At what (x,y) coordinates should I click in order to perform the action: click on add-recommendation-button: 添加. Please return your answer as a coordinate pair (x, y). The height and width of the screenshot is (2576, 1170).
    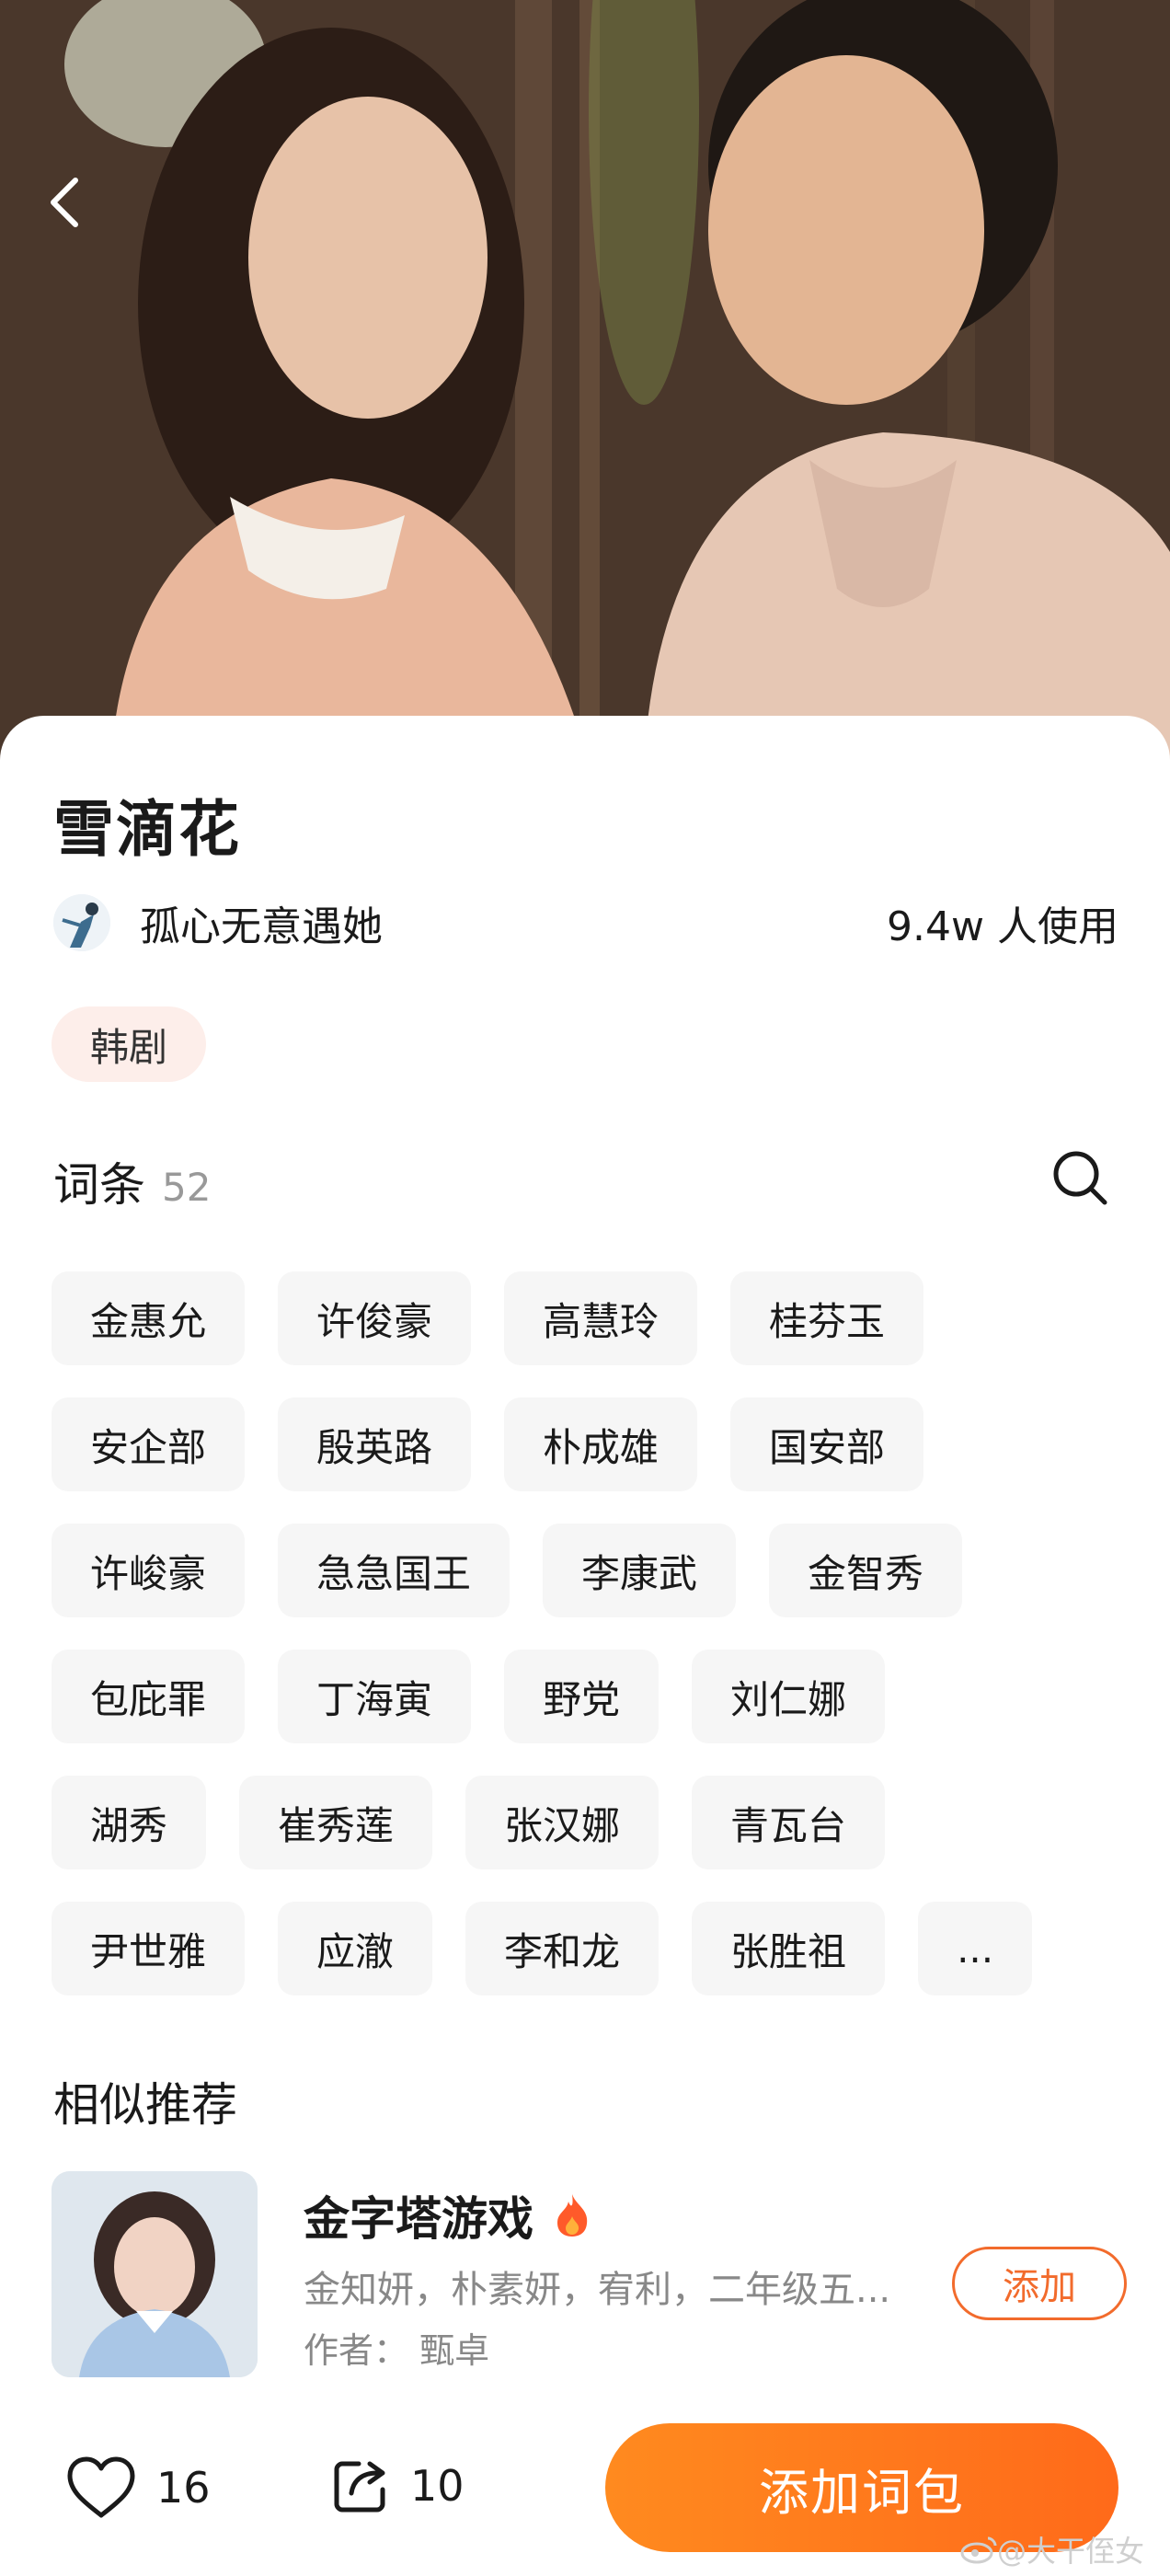
    Looking at the image, I should click on (1039, 2283).